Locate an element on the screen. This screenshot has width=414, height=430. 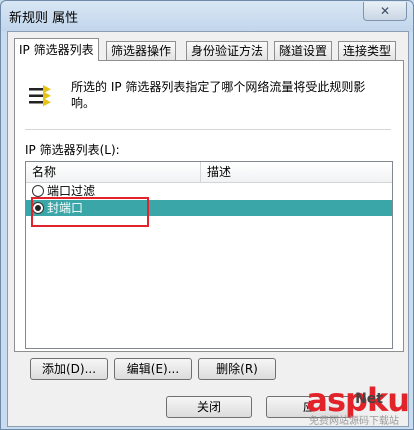
info-description: 所选的 IP 筛选器列表指定了哪个网络流量将受此规则影响。 is located at coordinates (218, 95).